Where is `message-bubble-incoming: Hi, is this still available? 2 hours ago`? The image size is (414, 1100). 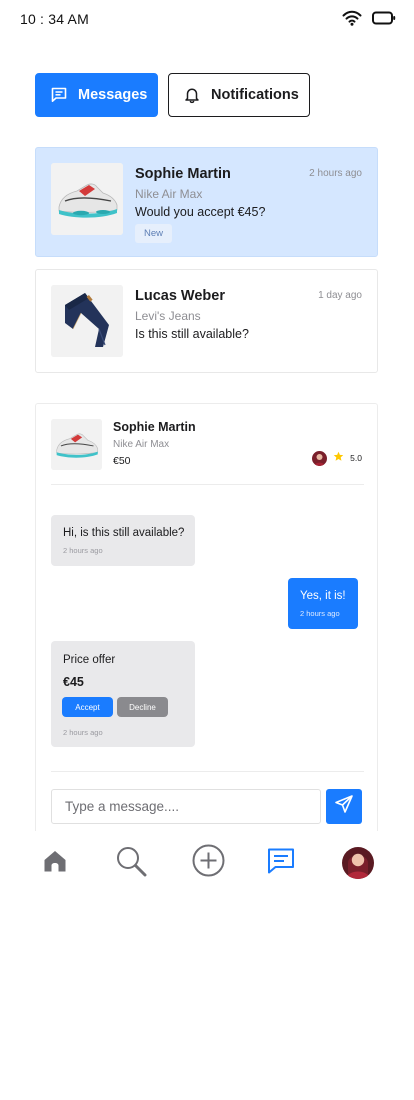
message-bubble-incoming: Hi, is this still available? 2 hours ago is located at coordinates (123, 540).